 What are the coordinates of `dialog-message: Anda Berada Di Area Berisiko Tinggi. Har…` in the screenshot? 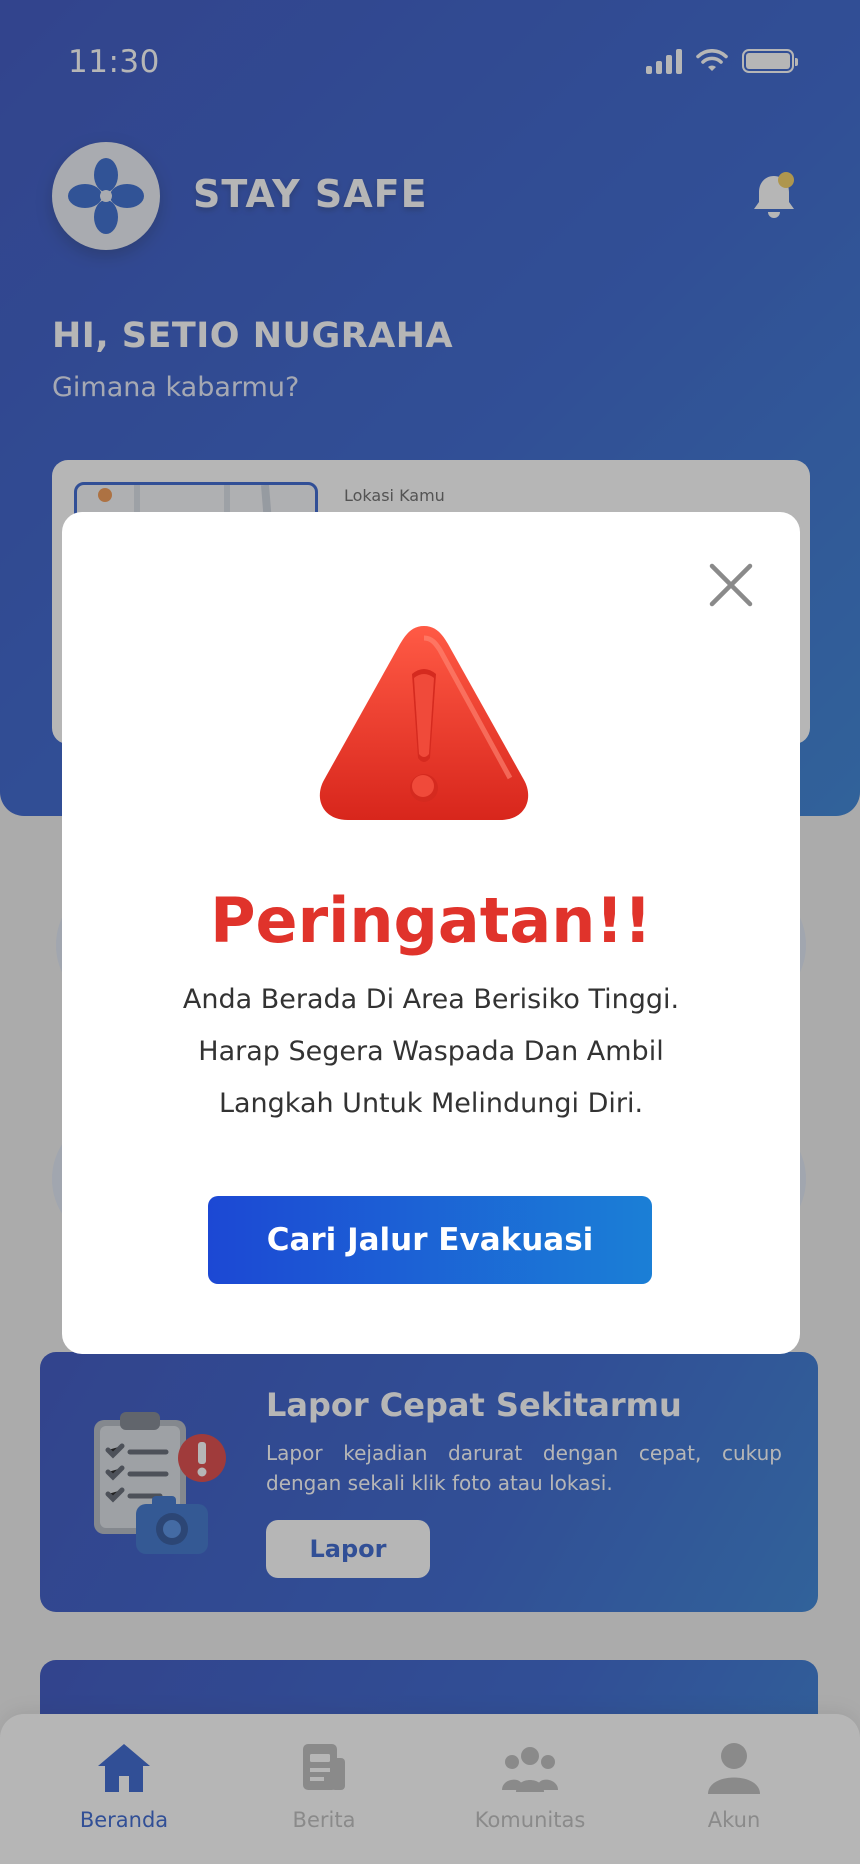 It's located at (431, 1052).